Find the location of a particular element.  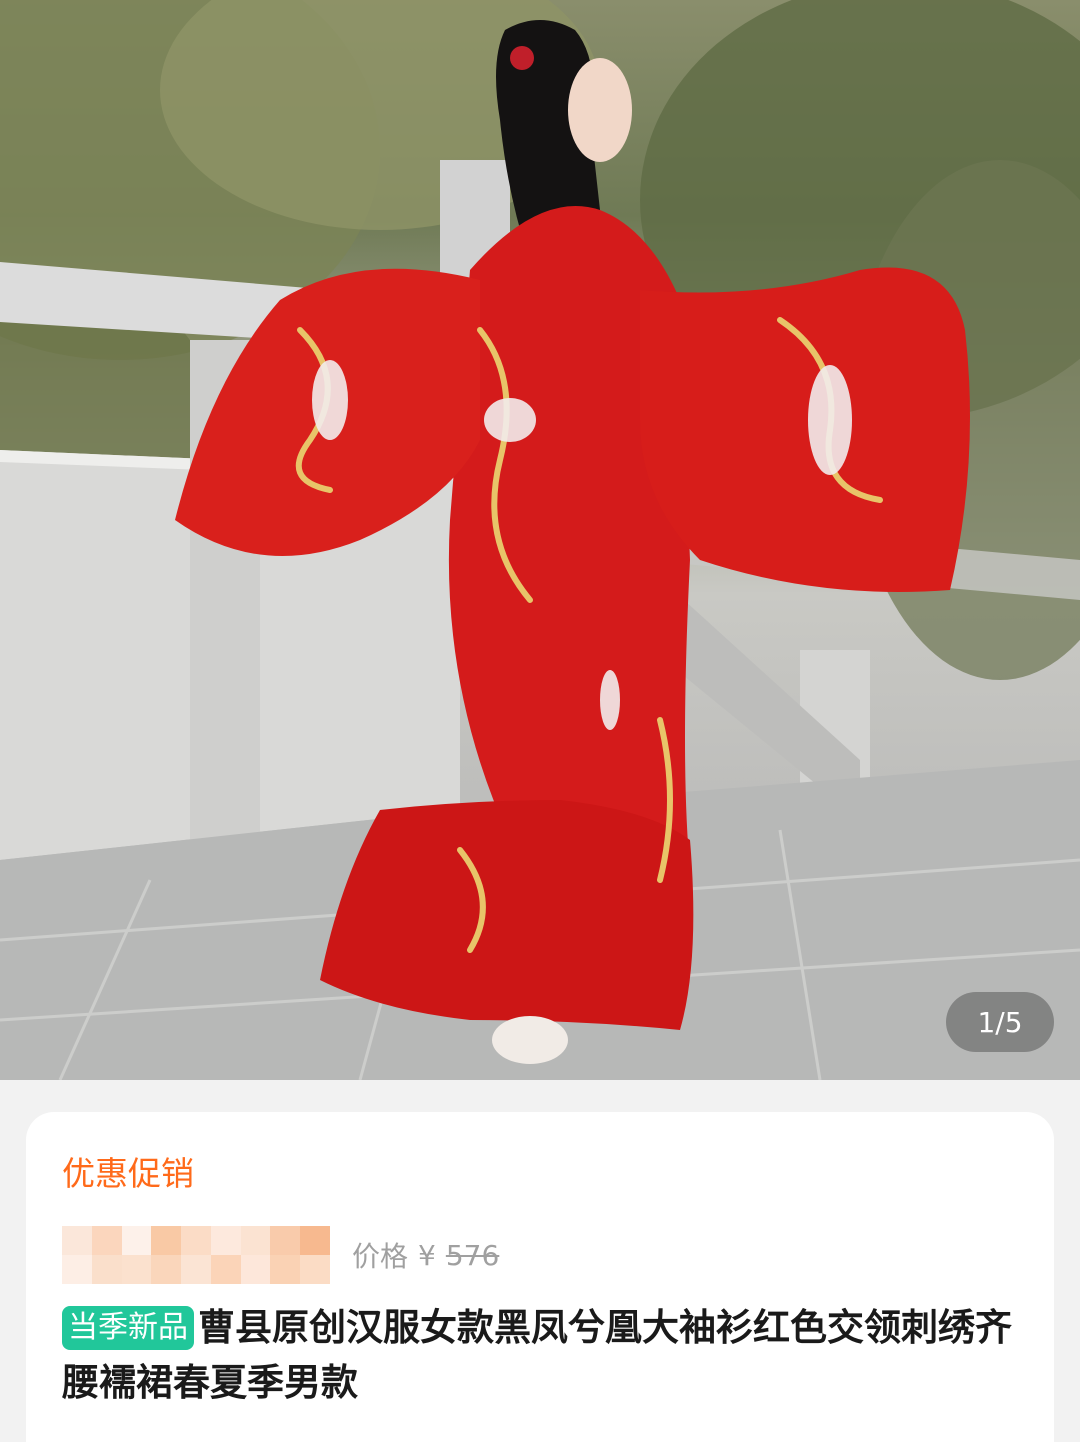

currency-symbol: ¥ is located at coordinates (427, 1255).